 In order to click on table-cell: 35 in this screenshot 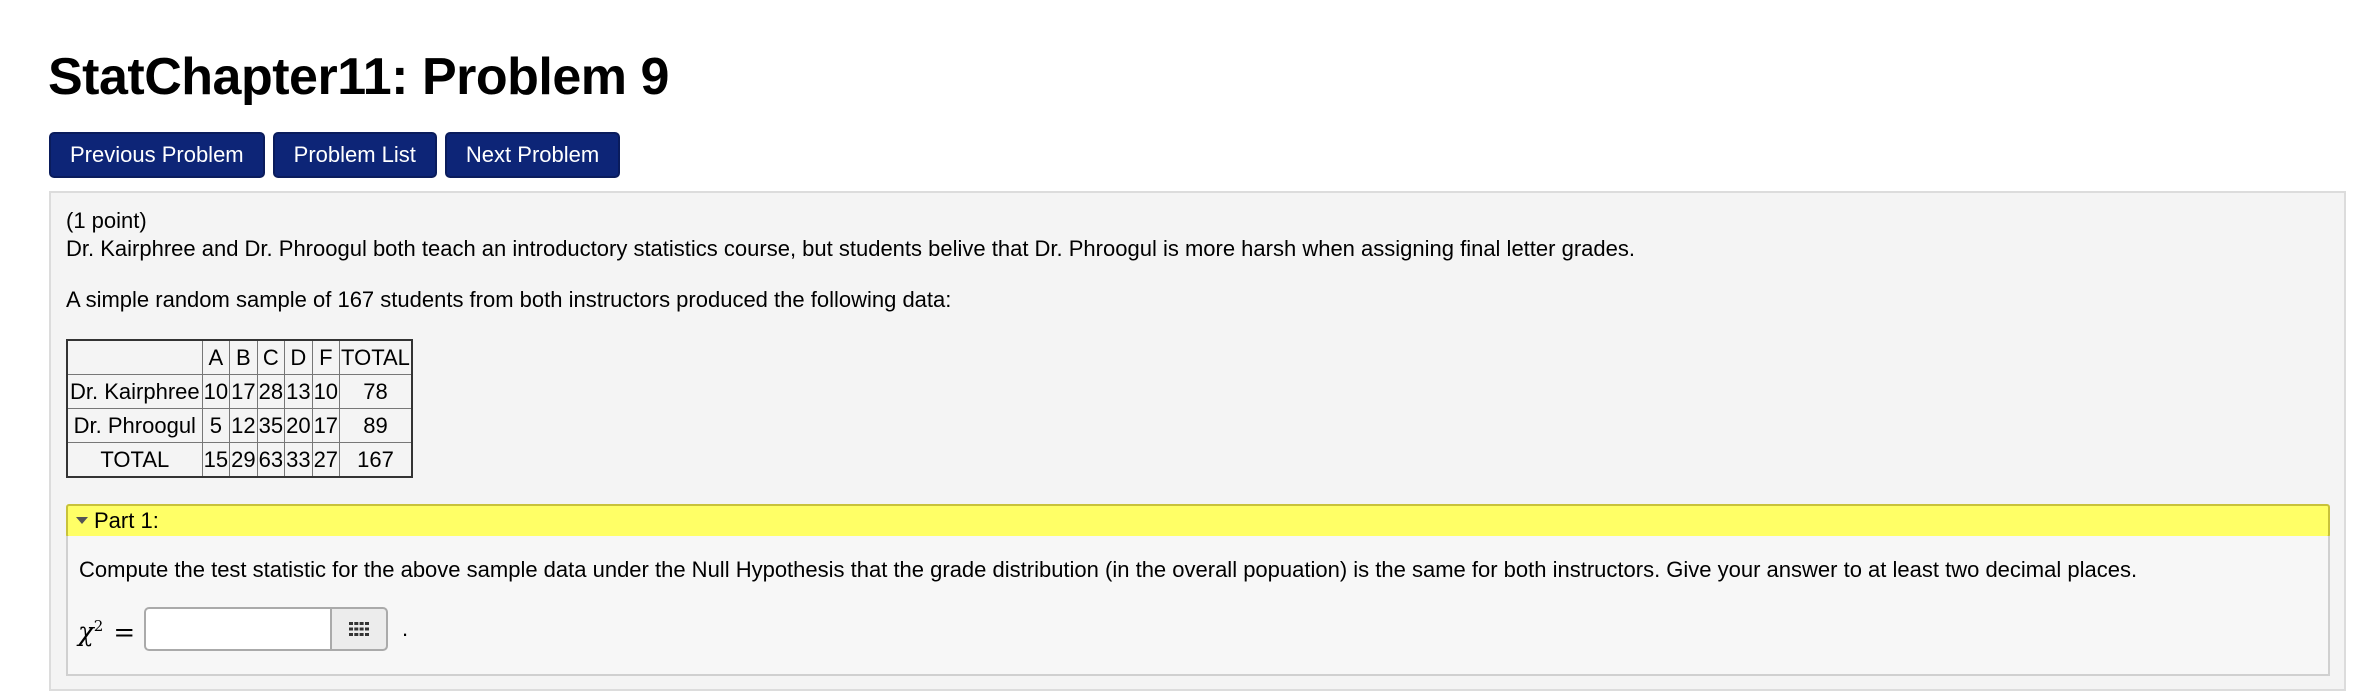, I will do `click(271, 425)`.